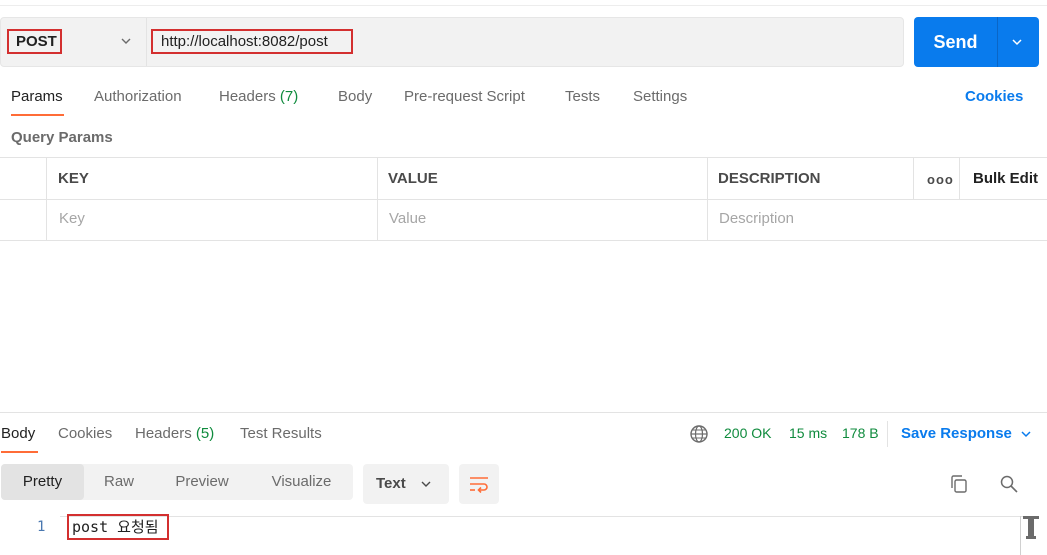 The height and width of the screenshot is (555, 1047). What do you see at coordinates (747, 433) in the screenshot?
I see `status-code: 200 OK` at bounding box center [747, 433].